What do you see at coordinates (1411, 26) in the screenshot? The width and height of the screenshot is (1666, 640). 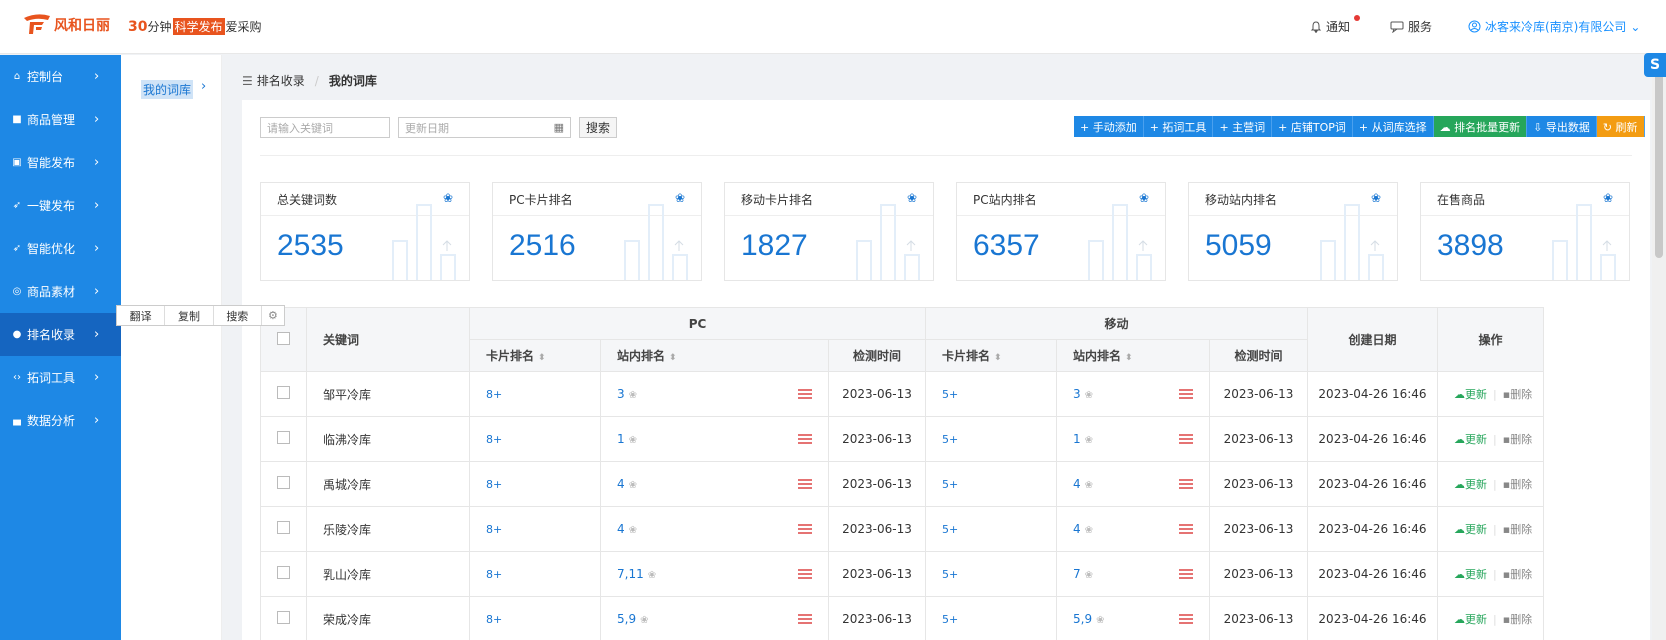 I see `service-button: 服务` at bounding box center [1411, 26].